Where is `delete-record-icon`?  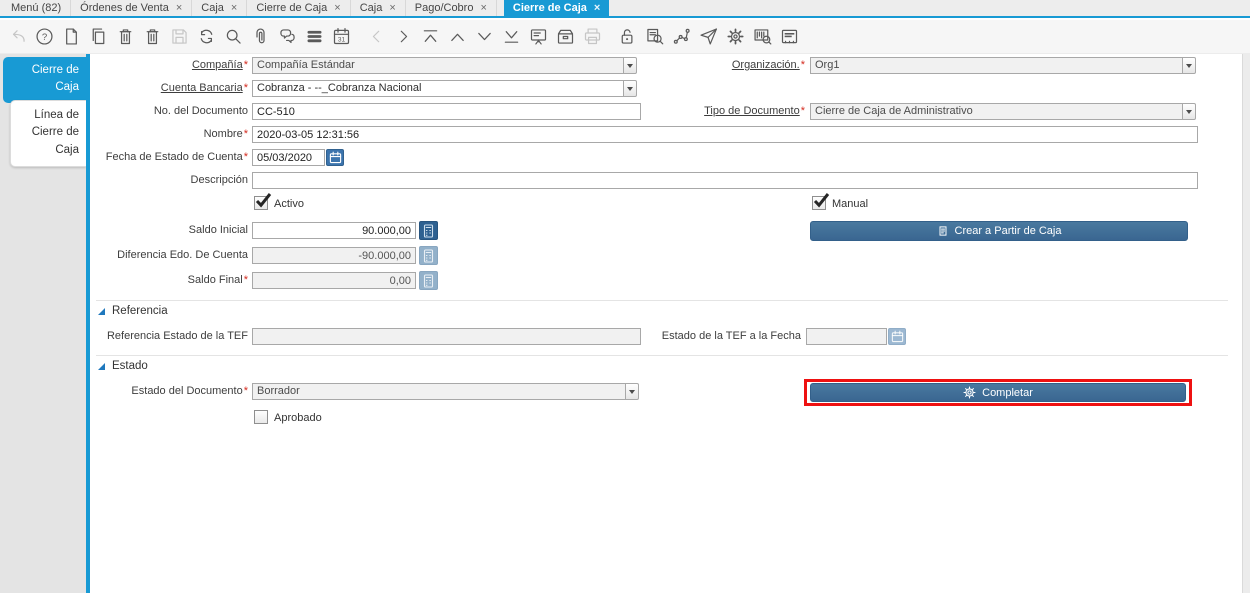 delete-record-icon is located at coordinates (125, 37).